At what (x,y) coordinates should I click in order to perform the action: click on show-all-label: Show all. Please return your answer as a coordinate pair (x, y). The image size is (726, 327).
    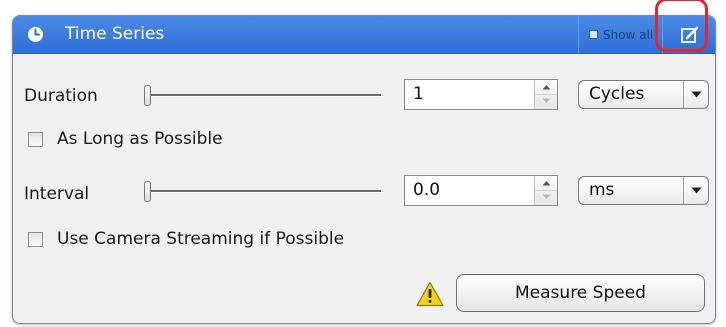
    Looking at the image, I should click on (628, 34).